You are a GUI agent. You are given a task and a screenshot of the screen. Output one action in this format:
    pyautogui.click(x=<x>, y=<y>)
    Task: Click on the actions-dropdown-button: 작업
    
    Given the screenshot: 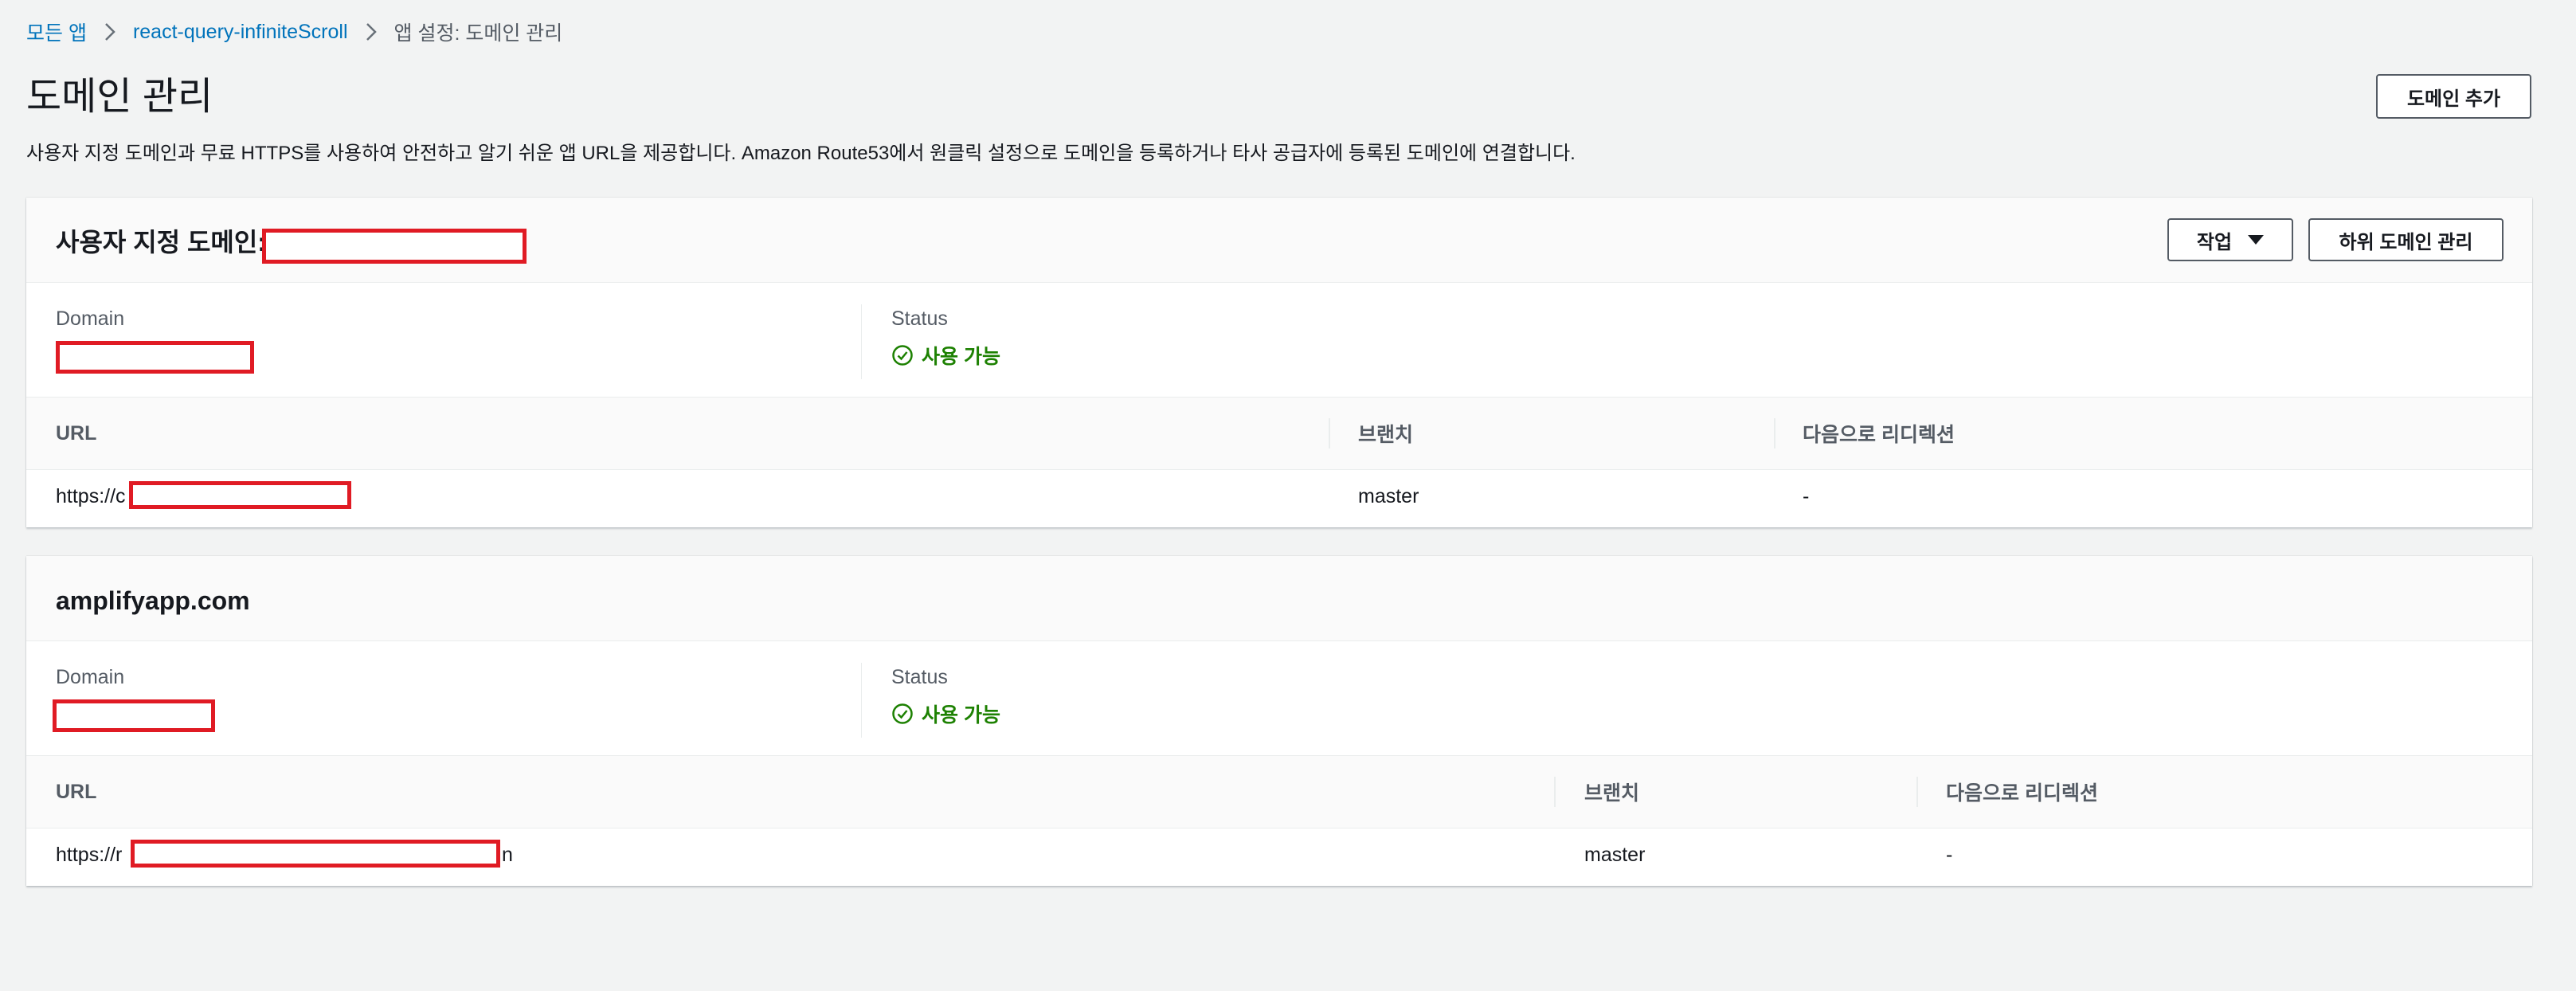 What is the action you would take?
    pyautogui.click(x=2230, y=239)
    